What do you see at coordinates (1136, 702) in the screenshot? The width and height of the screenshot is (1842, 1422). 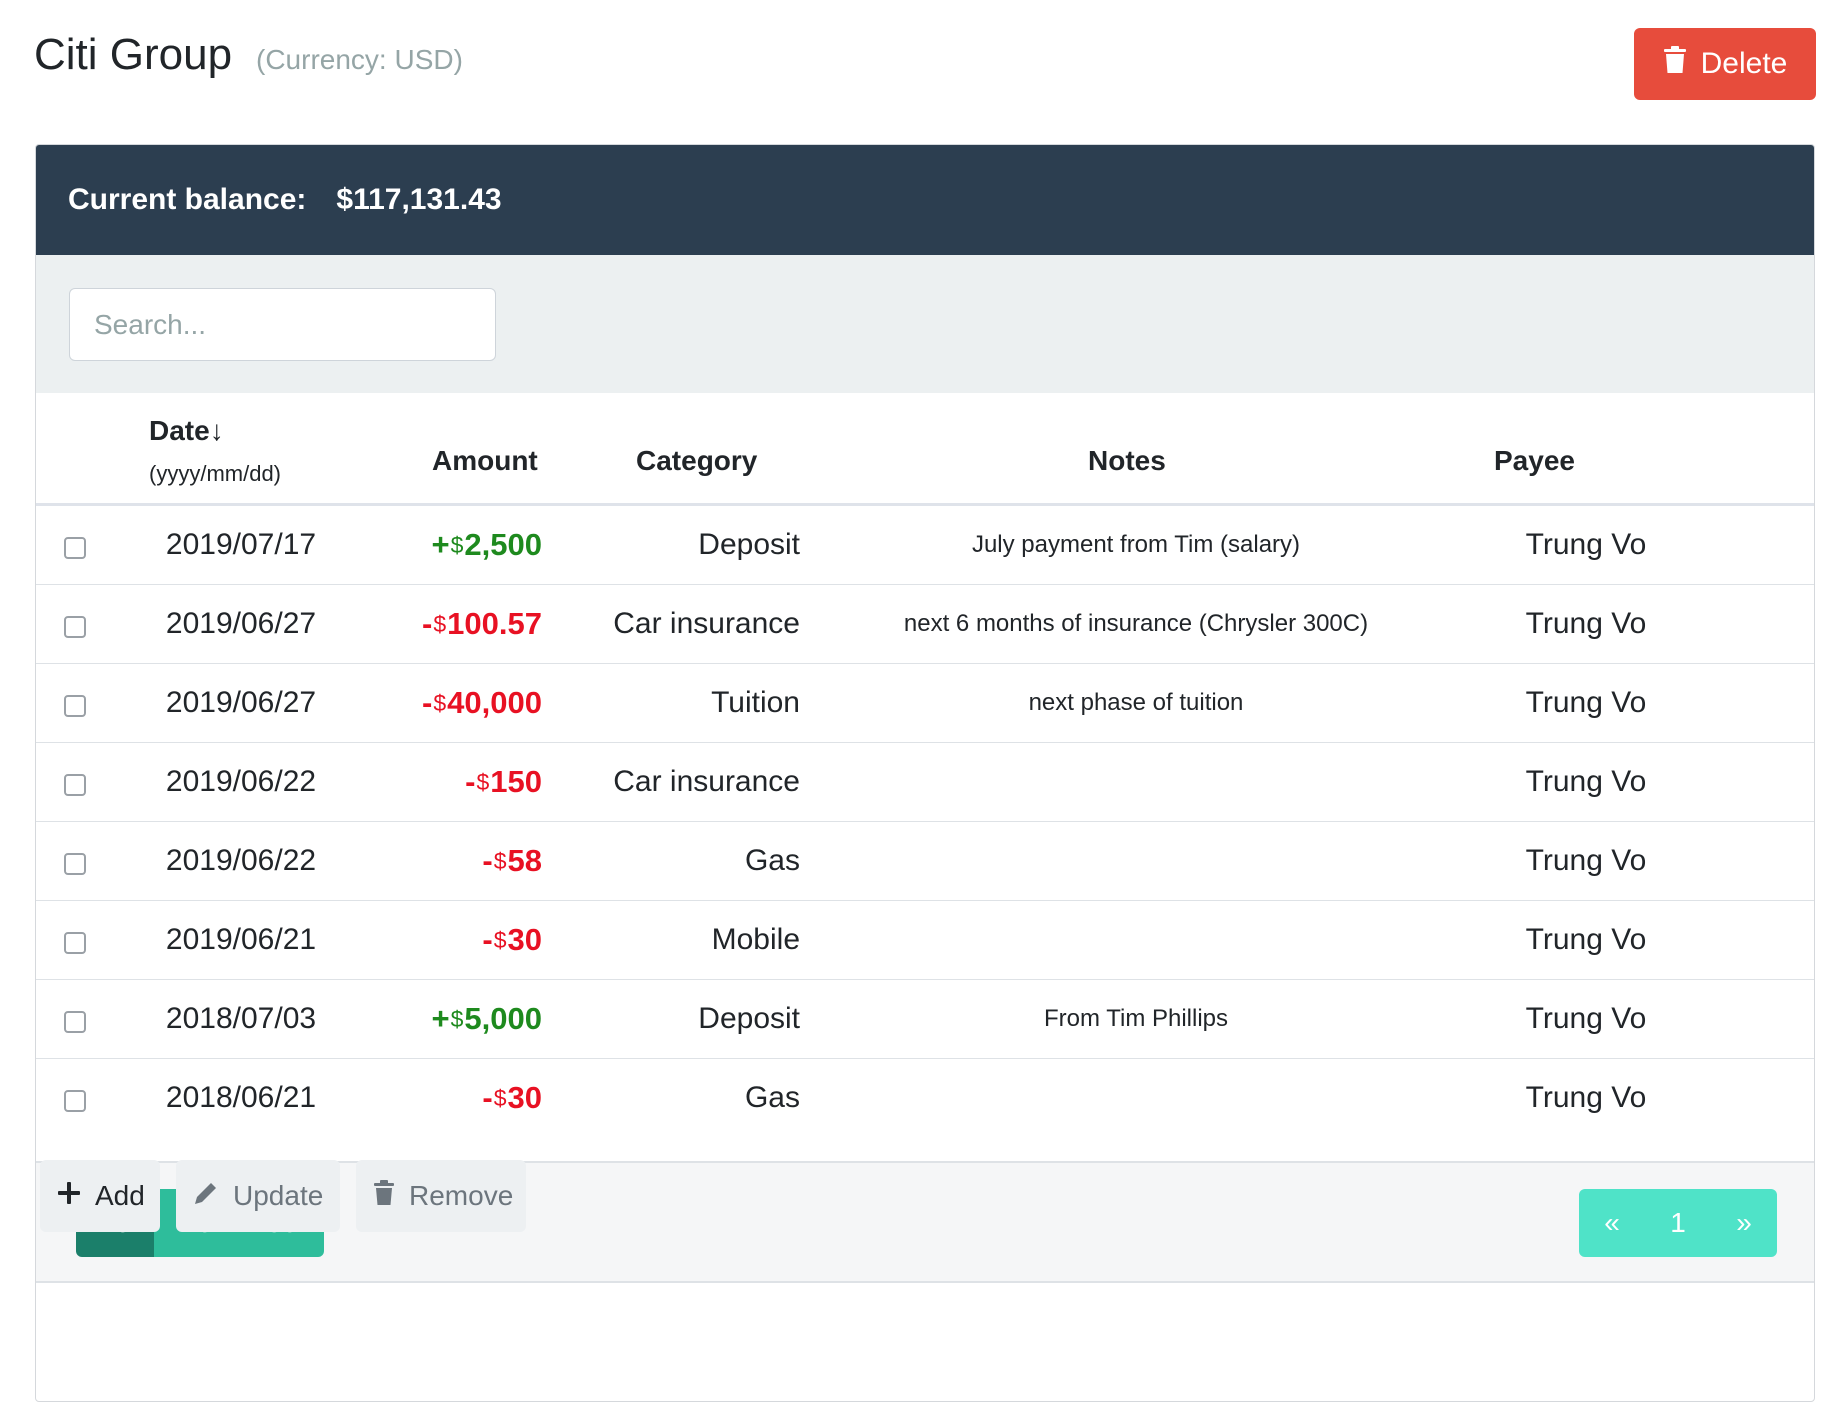 I see `cell-notes: next phase of tuition` at bounding box center [1136, 702].